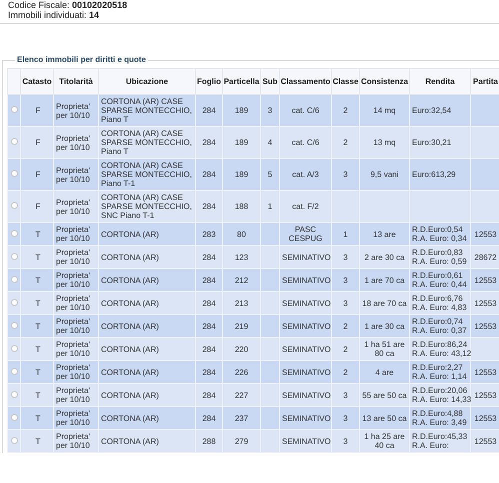 This screenshot has width=499, height=483. I want to click on income-text: R.A. Euro: 3,49, so click(440, 422).